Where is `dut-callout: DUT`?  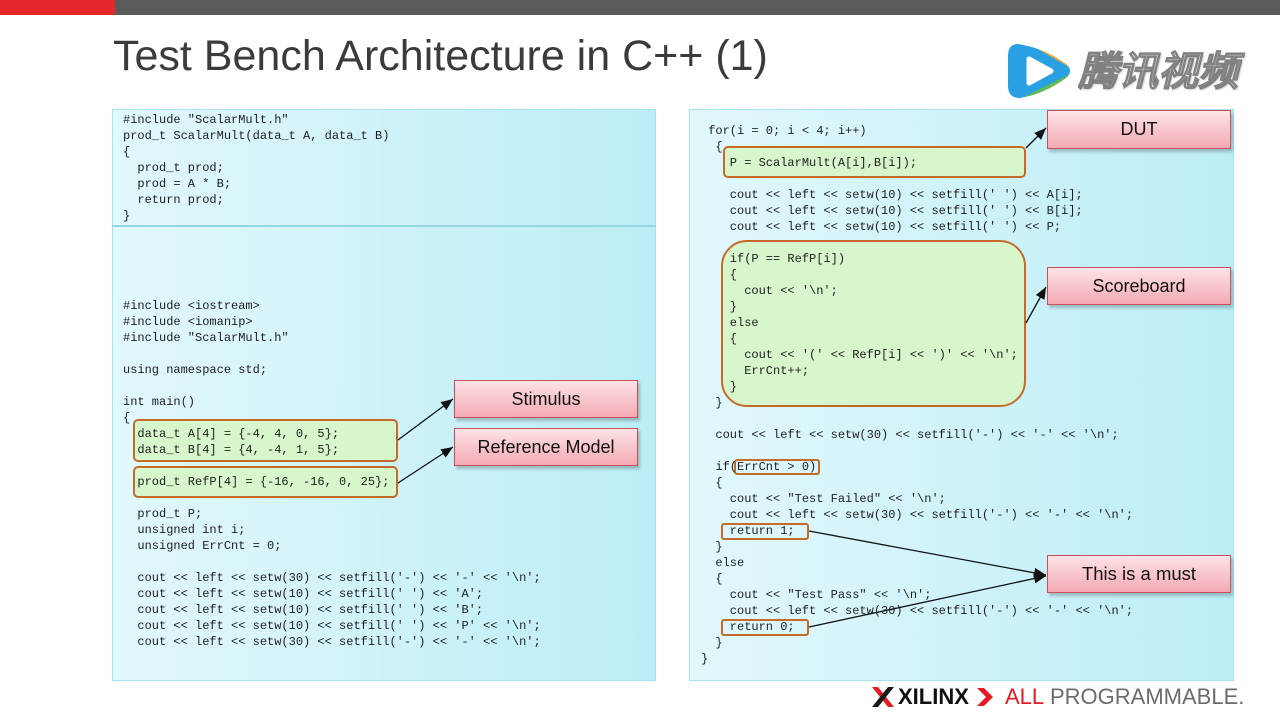
dut-callout: DUT is located at coordinates (1139, 129).